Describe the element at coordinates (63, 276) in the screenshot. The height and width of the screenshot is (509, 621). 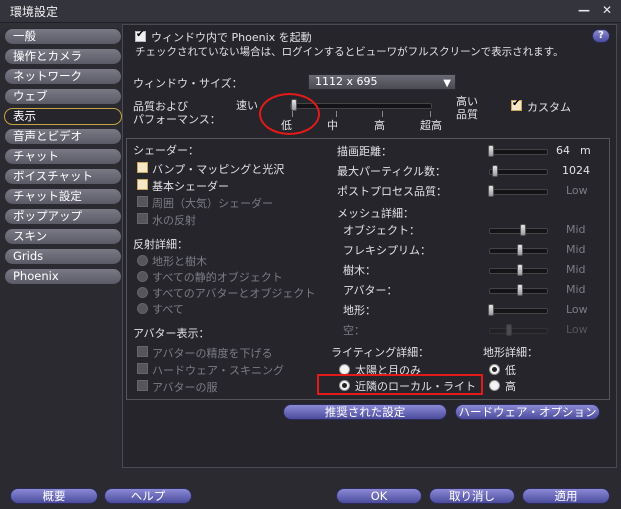
I see `sidebar-item-phoenix: Phoenix` at that location.